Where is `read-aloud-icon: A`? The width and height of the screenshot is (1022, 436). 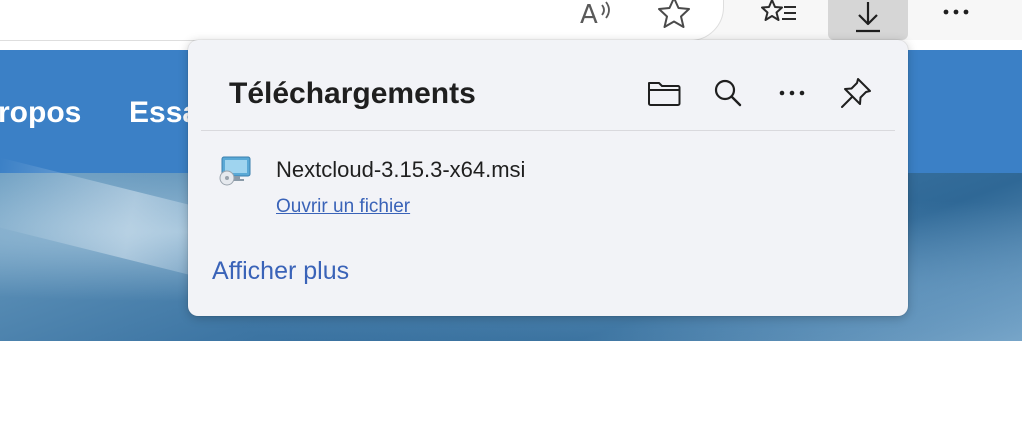
read-aloud-icon: A is located at coordinates (596, 15).